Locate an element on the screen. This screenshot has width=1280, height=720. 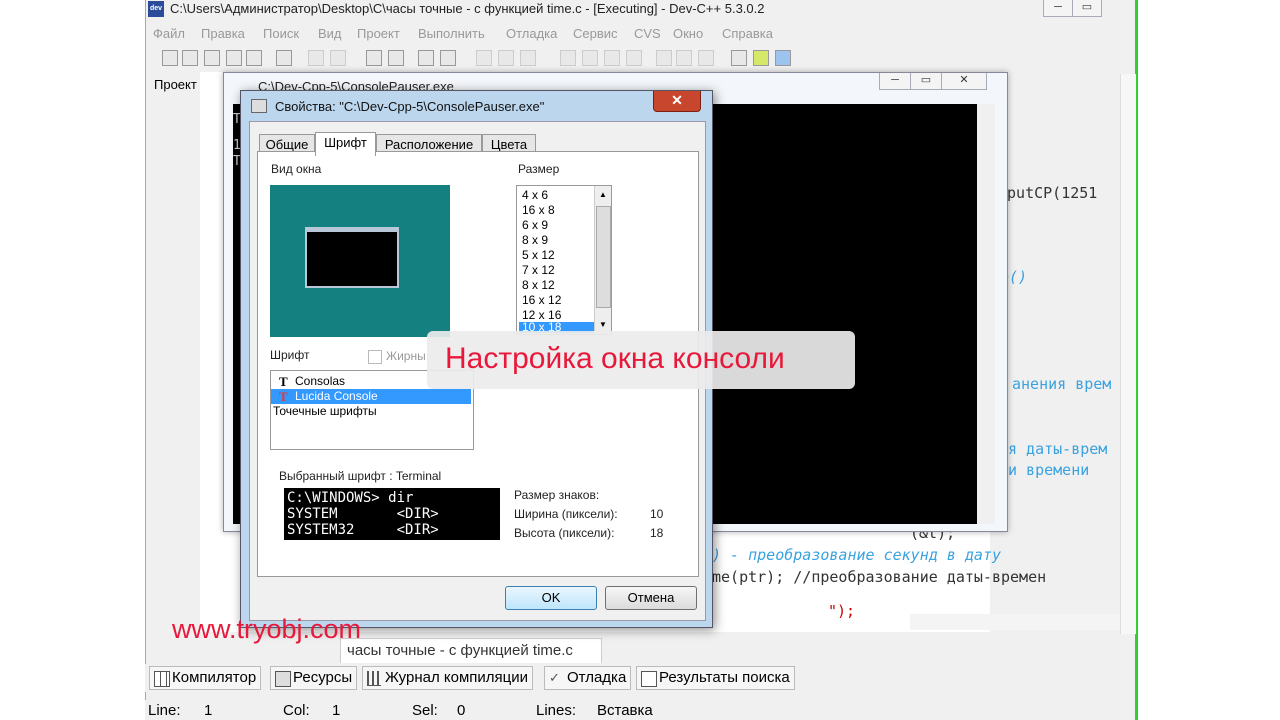
profile-icon is located at coordinates (612, 58).